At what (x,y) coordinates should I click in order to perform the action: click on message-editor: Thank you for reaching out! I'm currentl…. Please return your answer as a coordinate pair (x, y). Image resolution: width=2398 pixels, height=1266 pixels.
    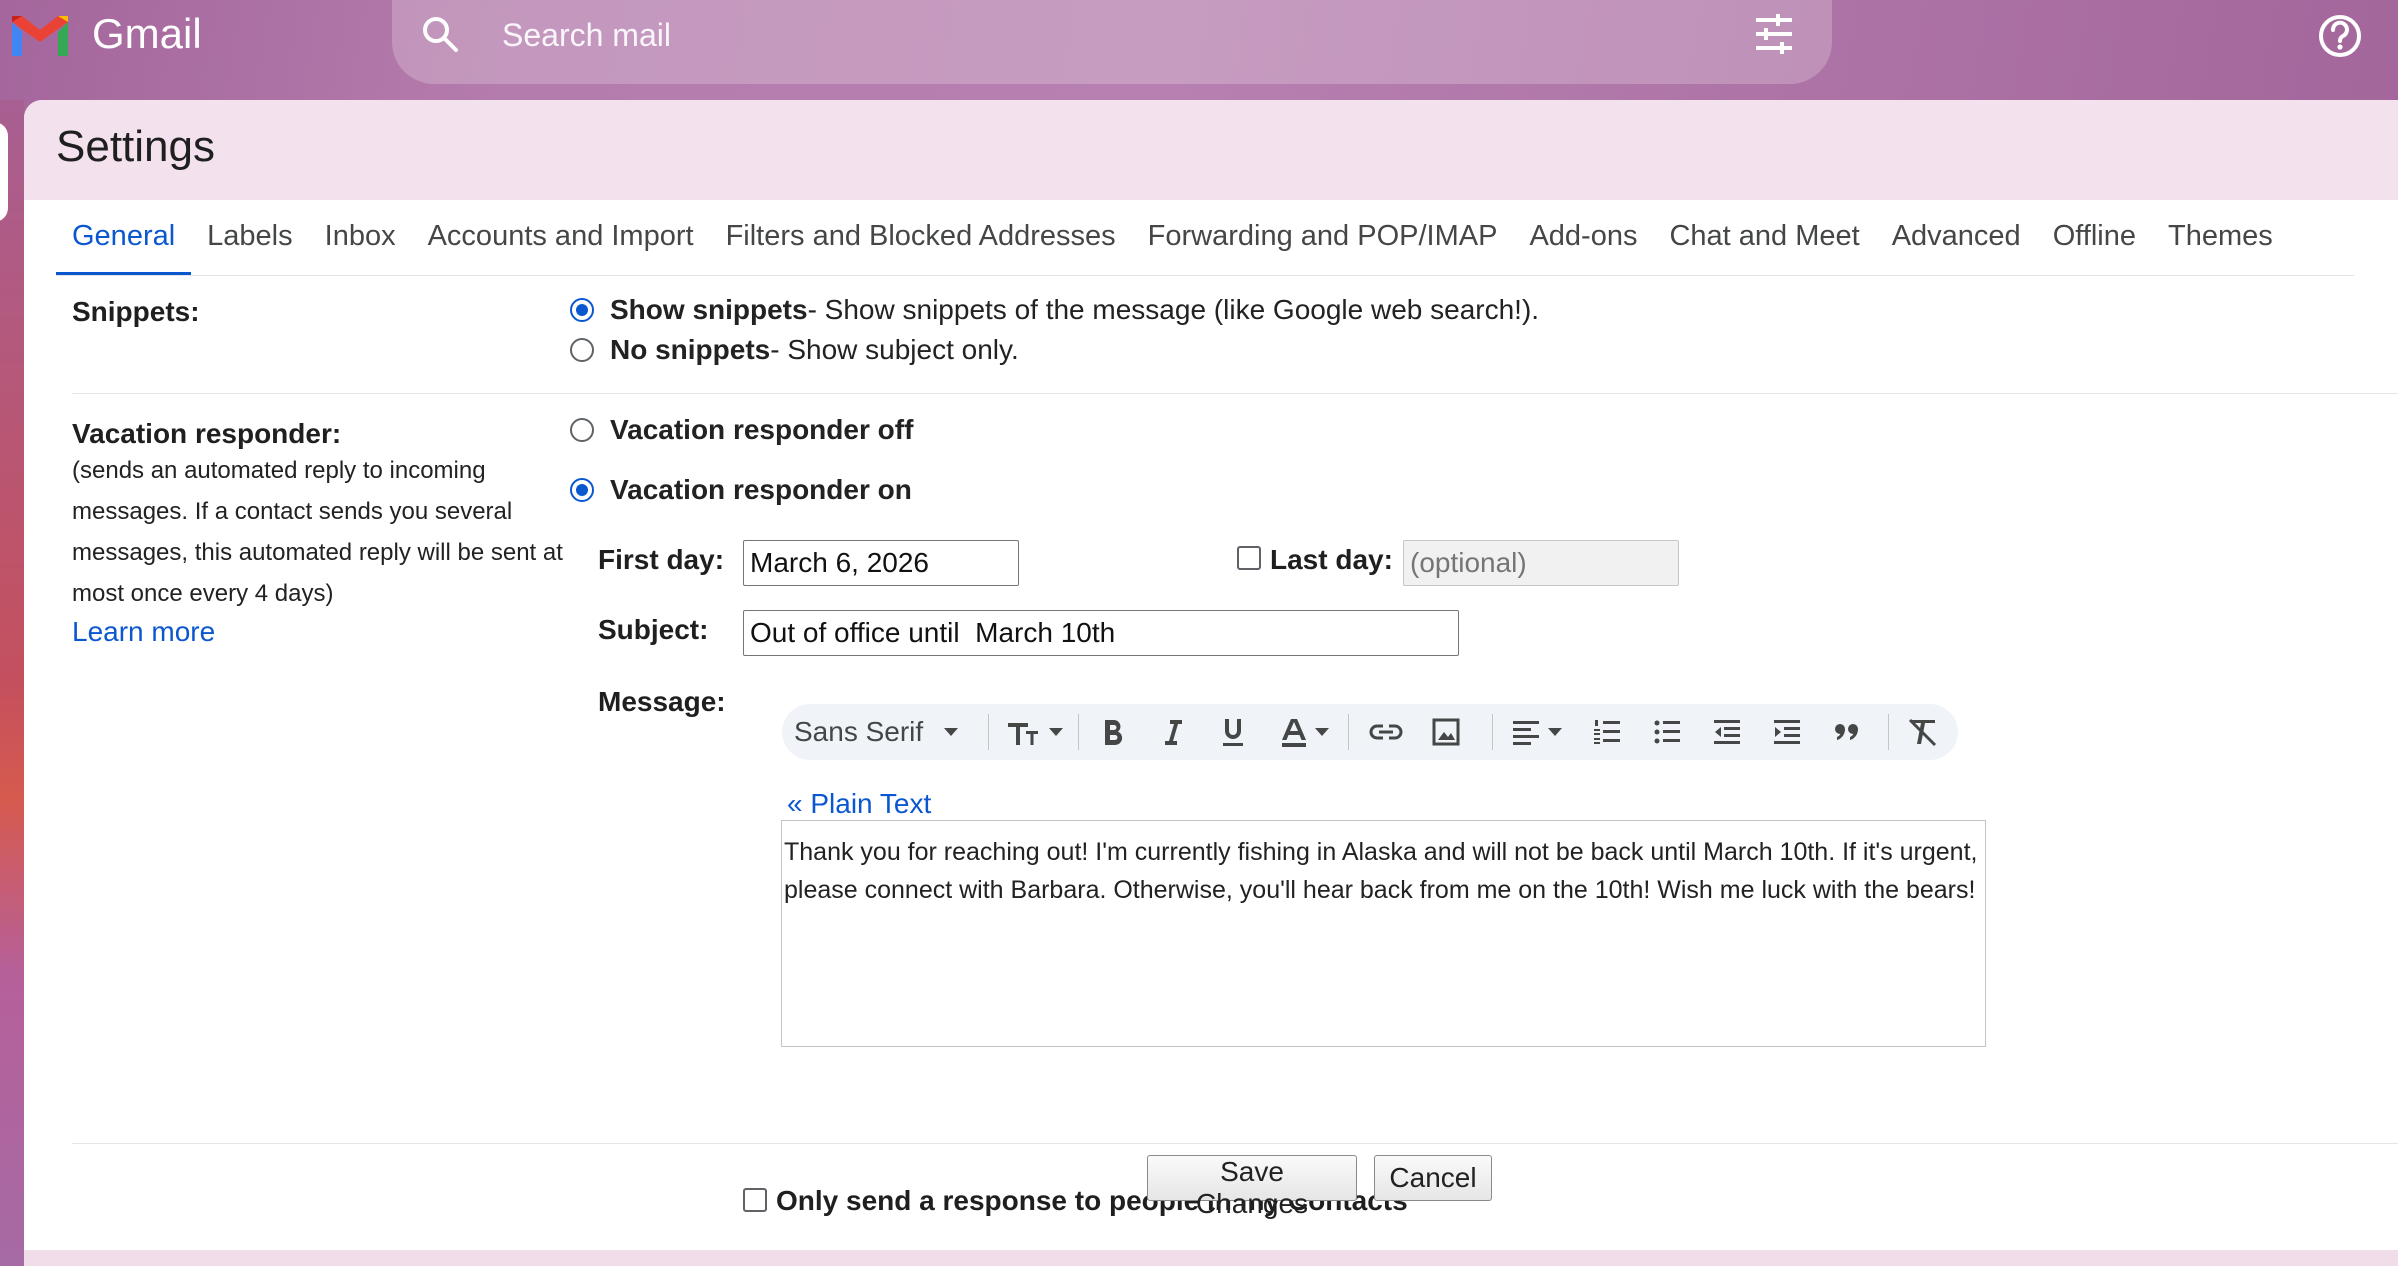
    Looking at the image, I should click on (1383, 933).